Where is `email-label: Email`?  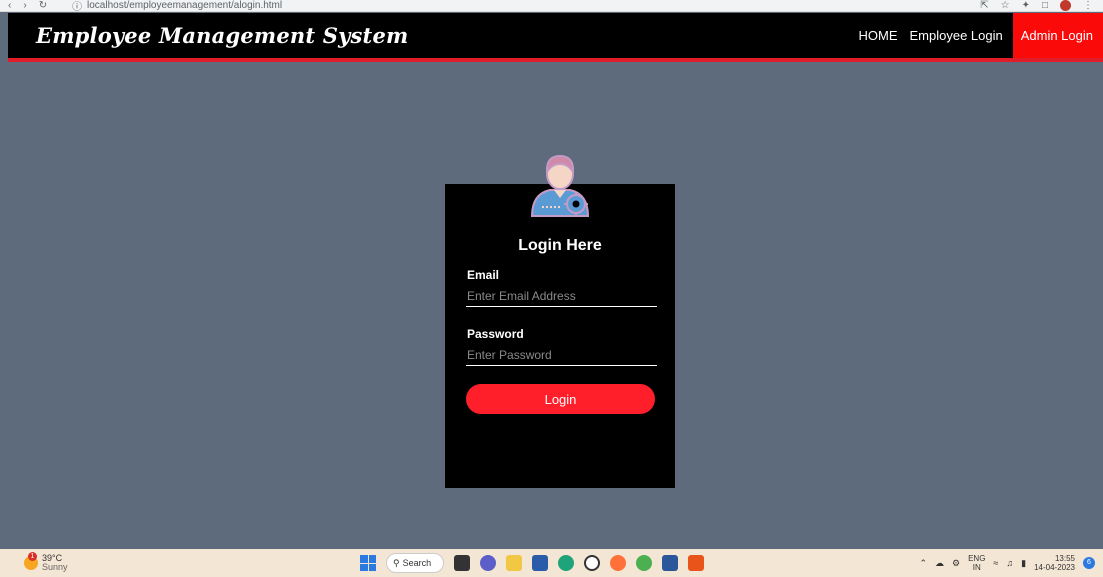 email-label: Email is located at coordinates (483, 275).